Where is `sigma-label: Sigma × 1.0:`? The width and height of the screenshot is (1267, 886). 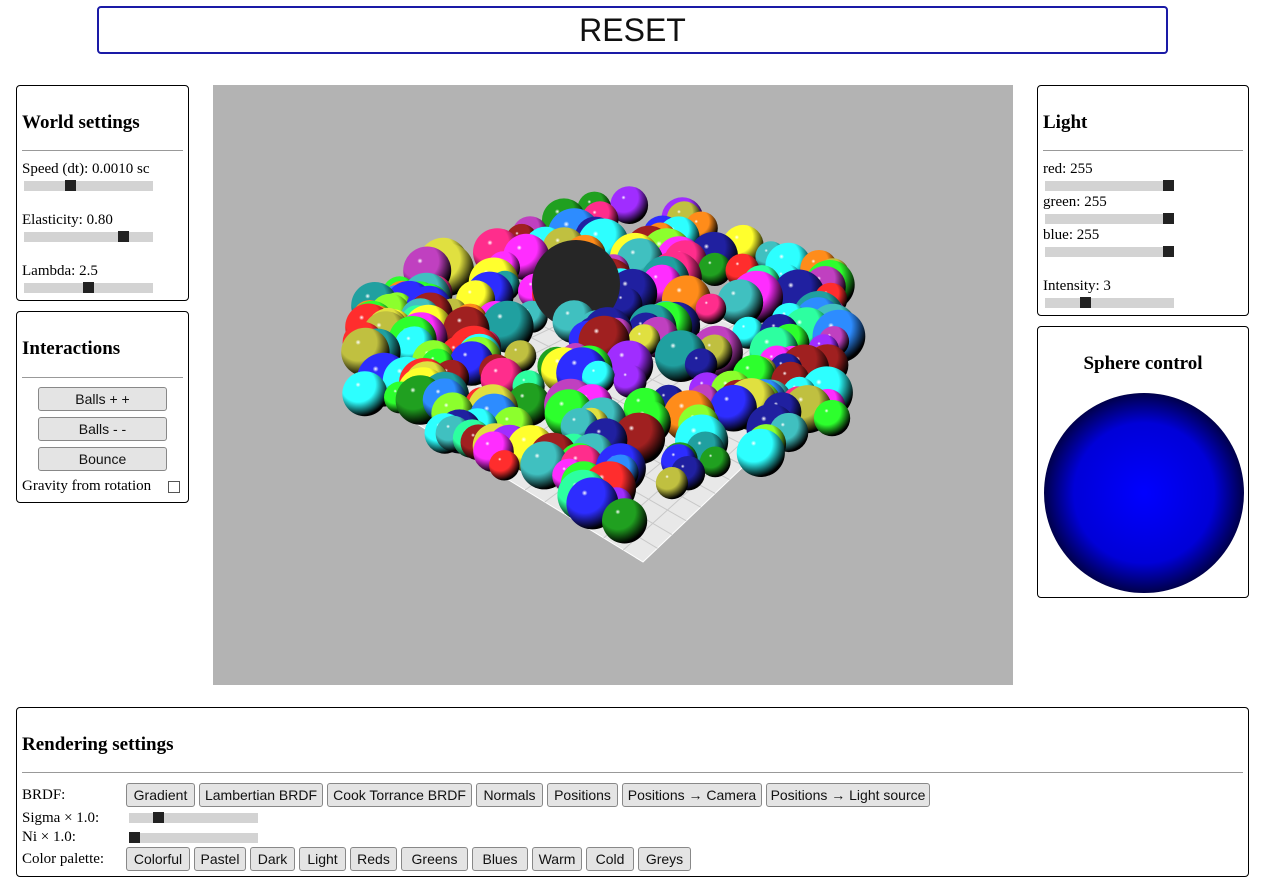 sigma-label: Sigma × 1.0: is located at coordinates (61, 818).